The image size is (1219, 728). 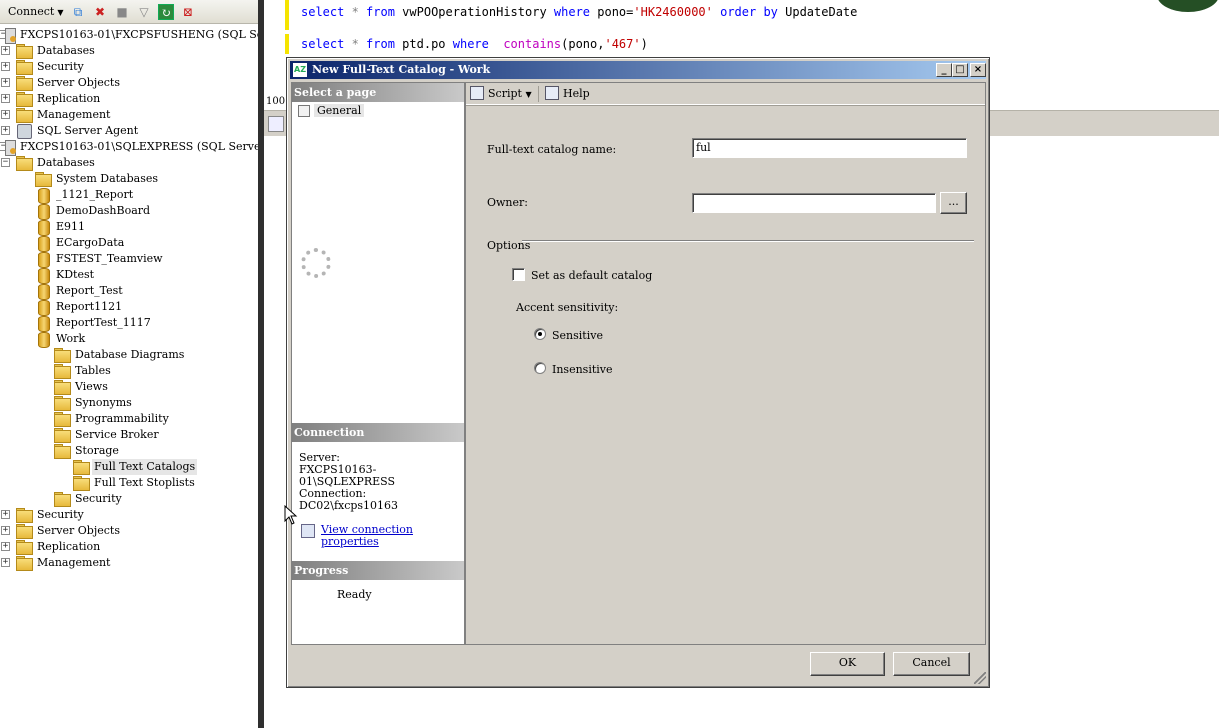 I want to click on help-icon, so click(x=552, y=93).